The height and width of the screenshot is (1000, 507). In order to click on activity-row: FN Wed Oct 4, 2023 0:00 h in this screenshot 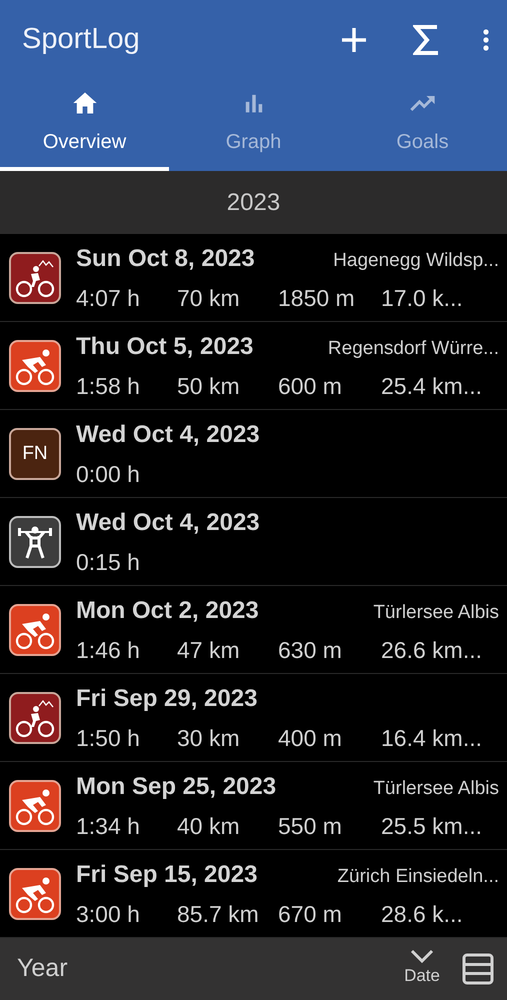, I will do `click(253, 454)`.